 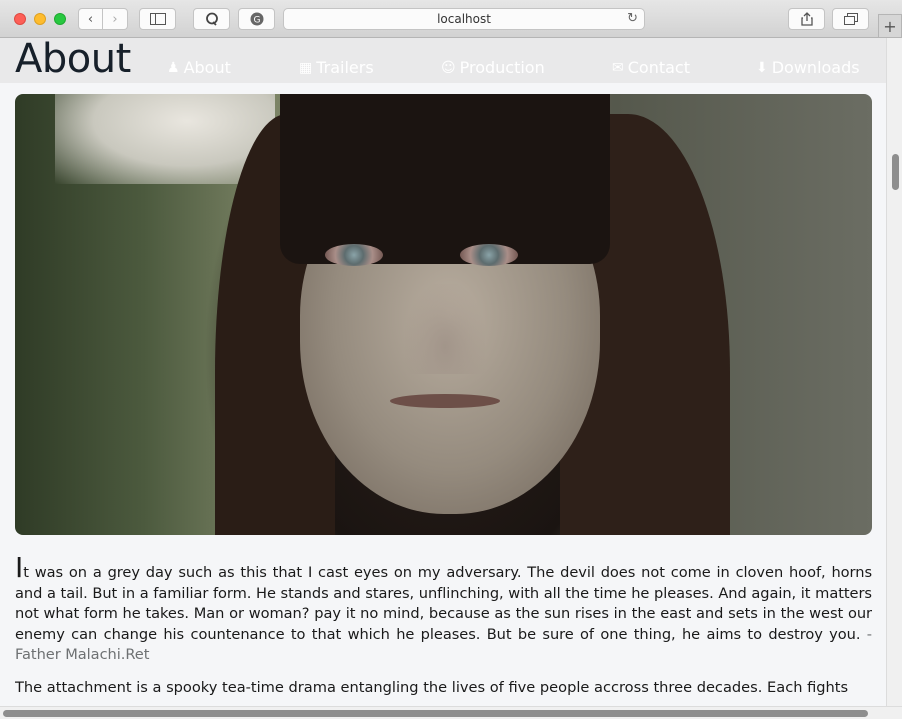 What do you see at coordinates (60, 19) in the screenshot?
I see `zoom-window-button` at bounding box center [60, 19].